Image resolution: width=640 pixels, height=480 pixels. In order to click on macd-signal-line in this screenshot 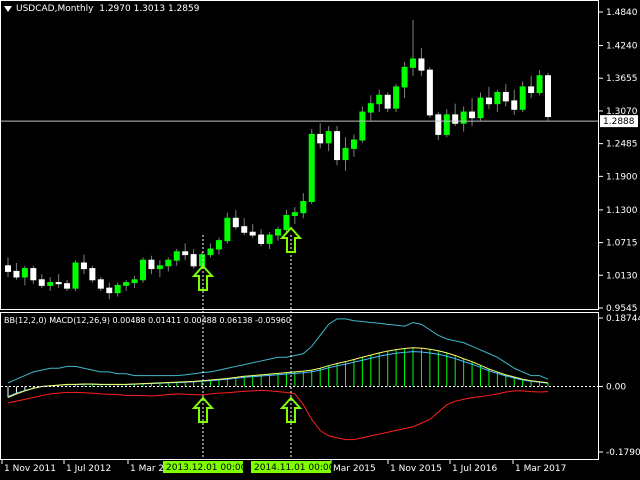, I will do `click(278, 372)`.